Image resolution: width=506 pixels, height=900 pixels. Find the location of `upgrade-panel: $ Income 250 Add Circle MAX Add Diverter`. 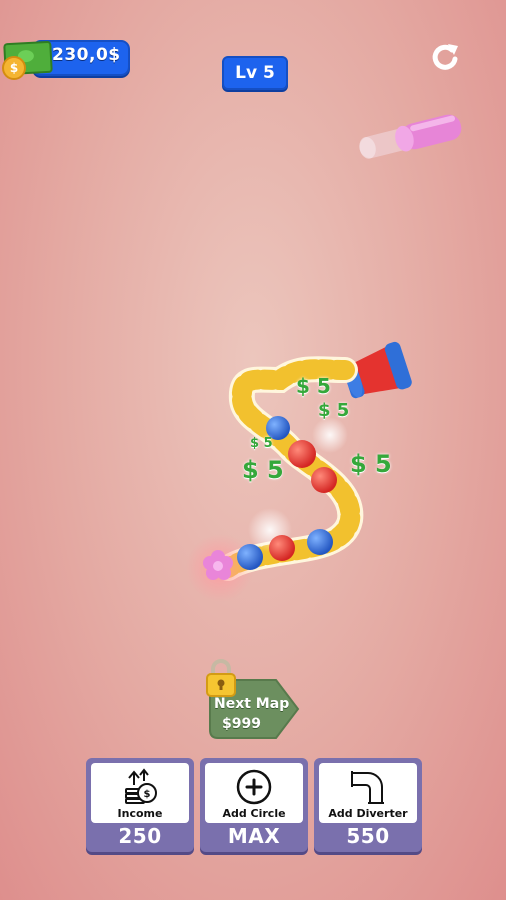

upgrade-panel: $ Income 250 Add Circle MAX Add Diverter is located at coordinates (254, 806).